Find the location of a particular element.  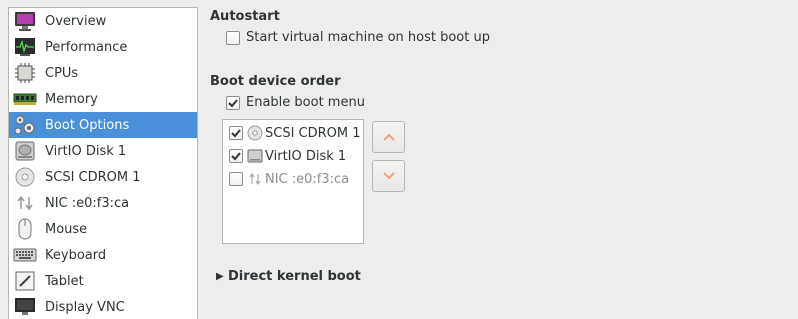

chevron-up-icon is located at coordinates (388, 137).